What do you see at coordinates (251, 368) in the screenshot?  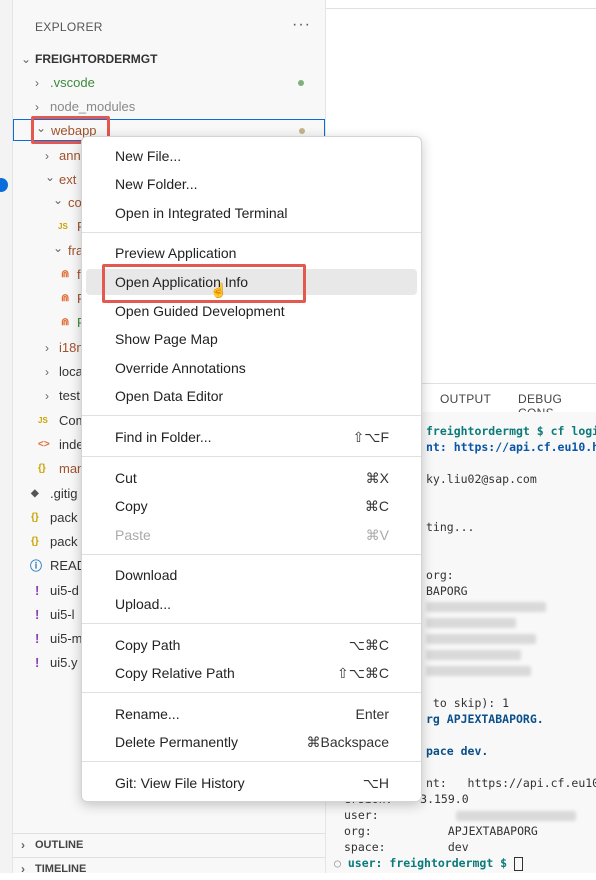 I see `menu-item-override-annotations: Override Annotations` at bounding box center [251, 368].